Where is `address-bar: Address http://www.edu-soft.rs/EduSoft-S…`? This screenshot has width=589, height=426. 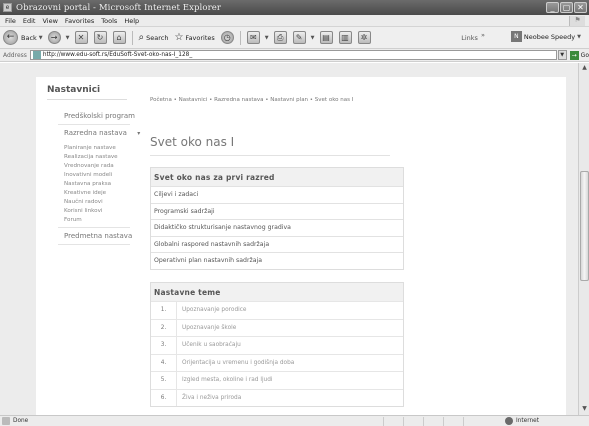 address-bar: Address http://www.edu-soft.rs/EduSoft-S… is located at coordinates (294, 55).